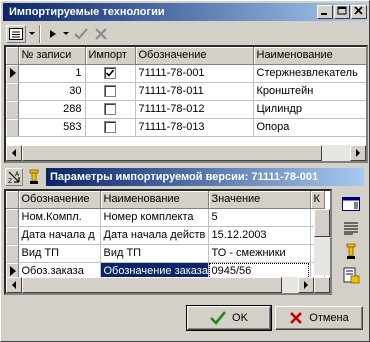 This screenshot has width=370, height=342. I want to click on column-header-name: Наименование, so click(309, 56).